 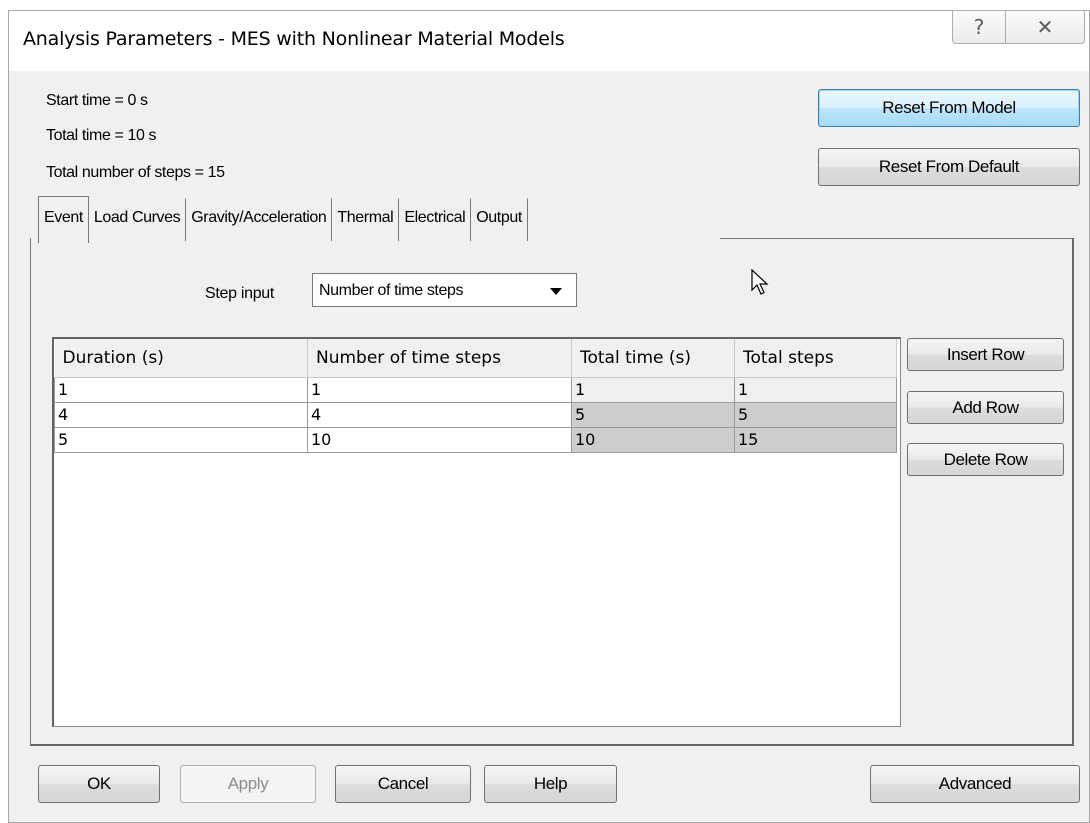 I want to click on add-row-button: Add Row, so click(x=985, y=407).